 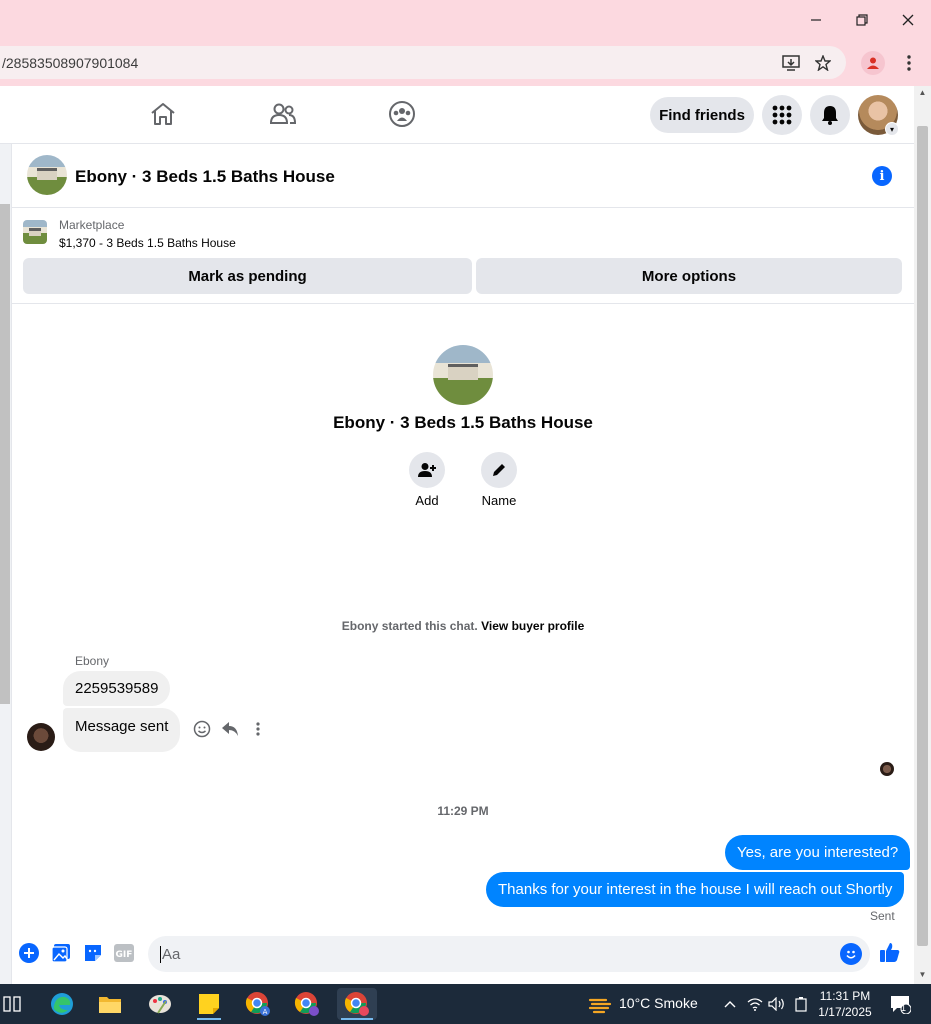 I want to click on incoming-message: Message sent, so click(x=122, y=730).